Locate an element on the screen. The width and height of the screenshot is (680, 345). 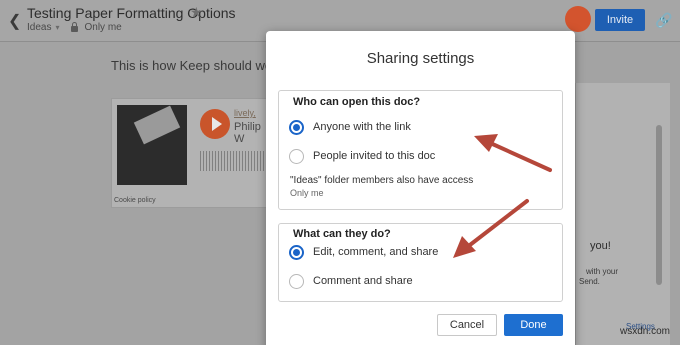
play-button is located at coordinates (215, 124).